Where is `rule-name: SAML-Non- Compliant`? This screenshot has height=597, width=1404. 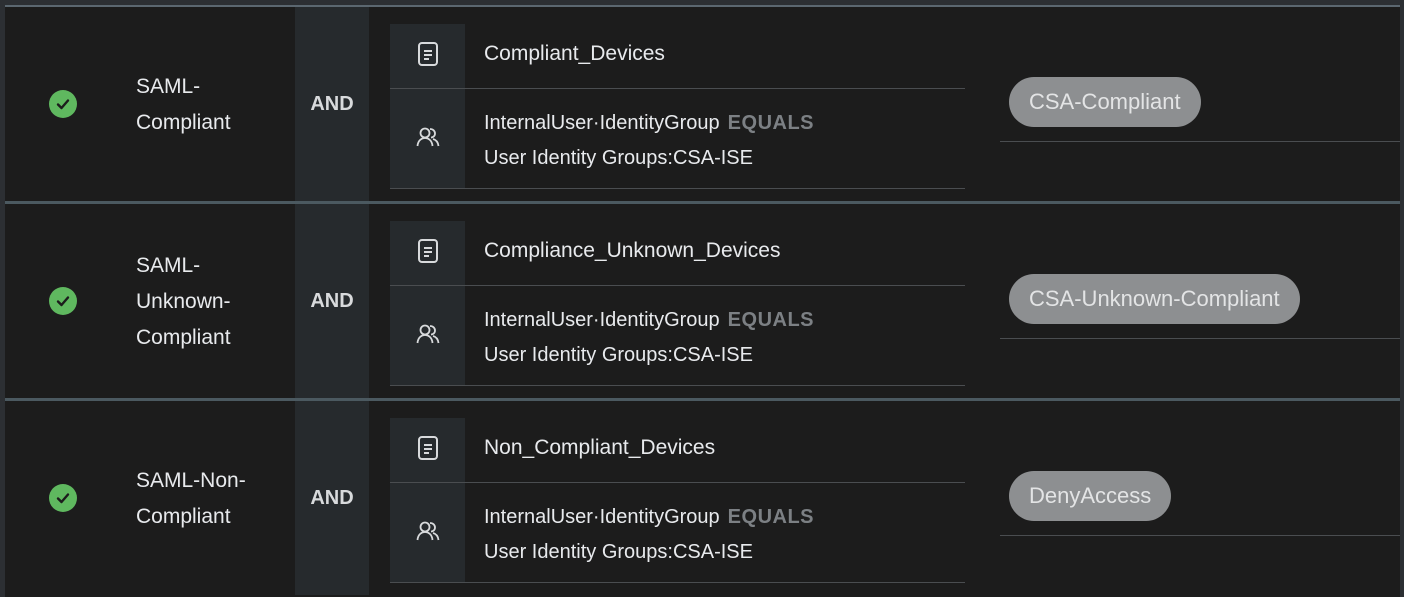
rule-name: SAML-Non- Compliant is located at coordinates (211, 499).